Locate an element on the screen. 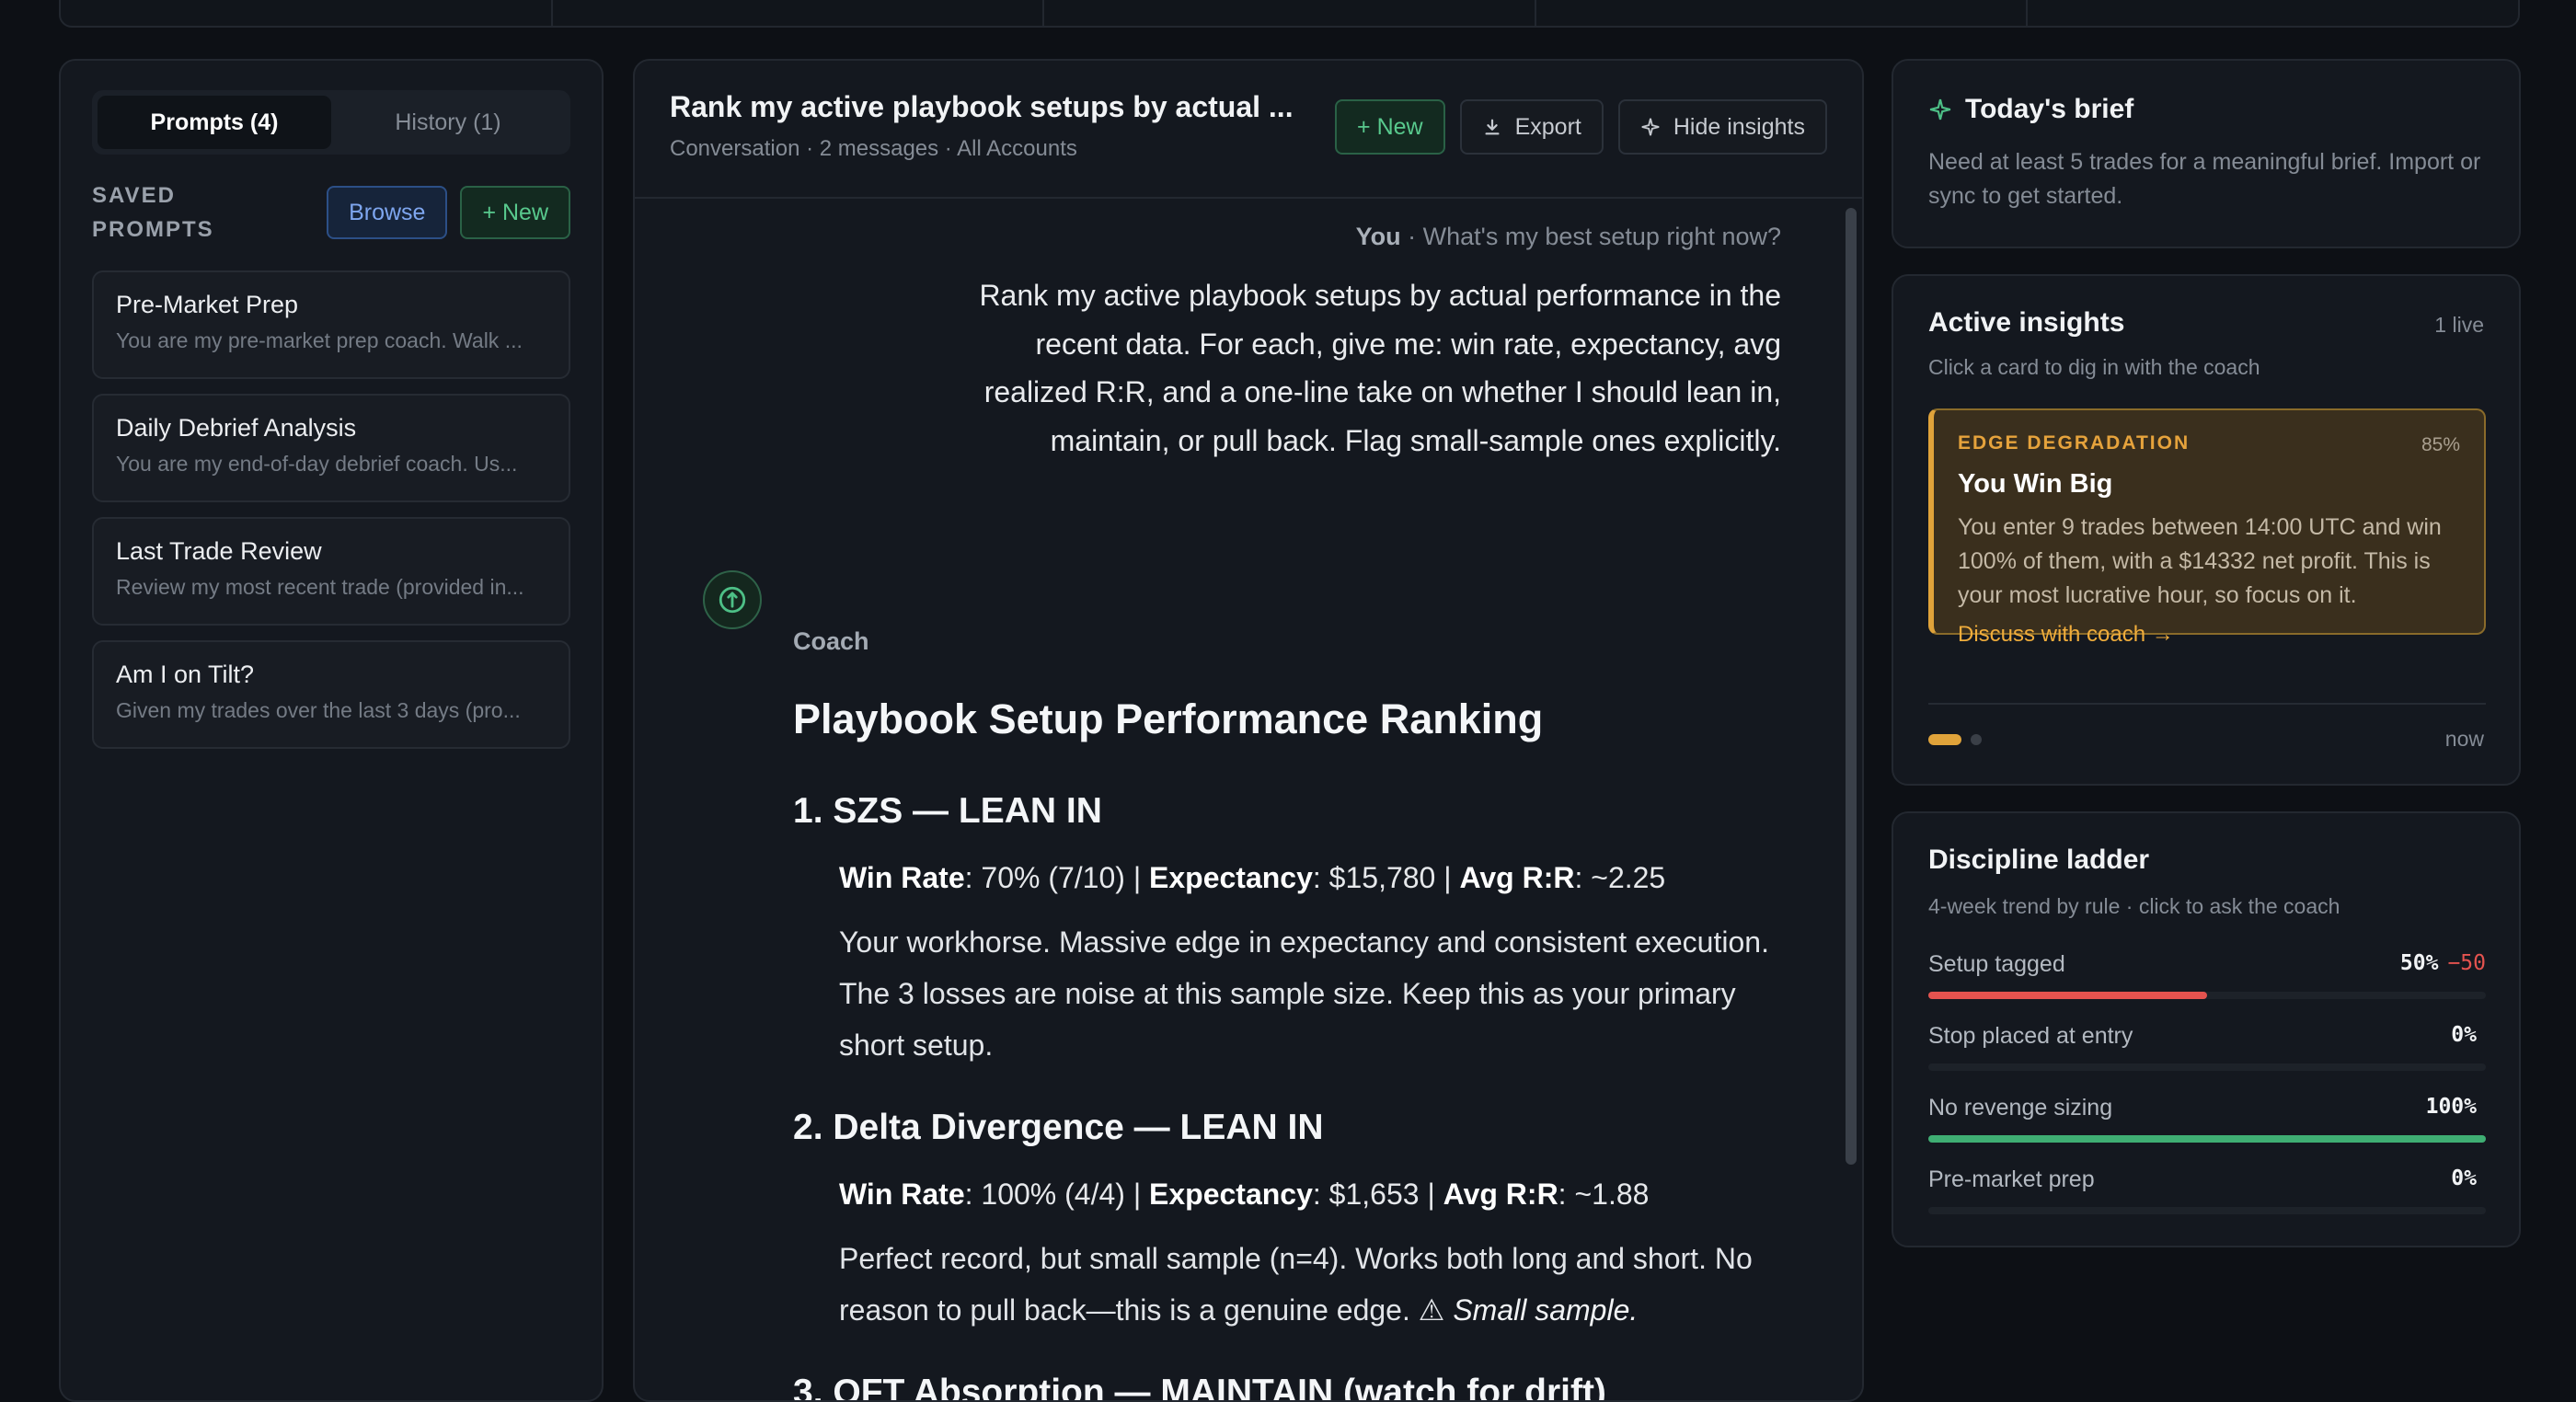  chat-scrollbar is located at coordinates (1851, 687).